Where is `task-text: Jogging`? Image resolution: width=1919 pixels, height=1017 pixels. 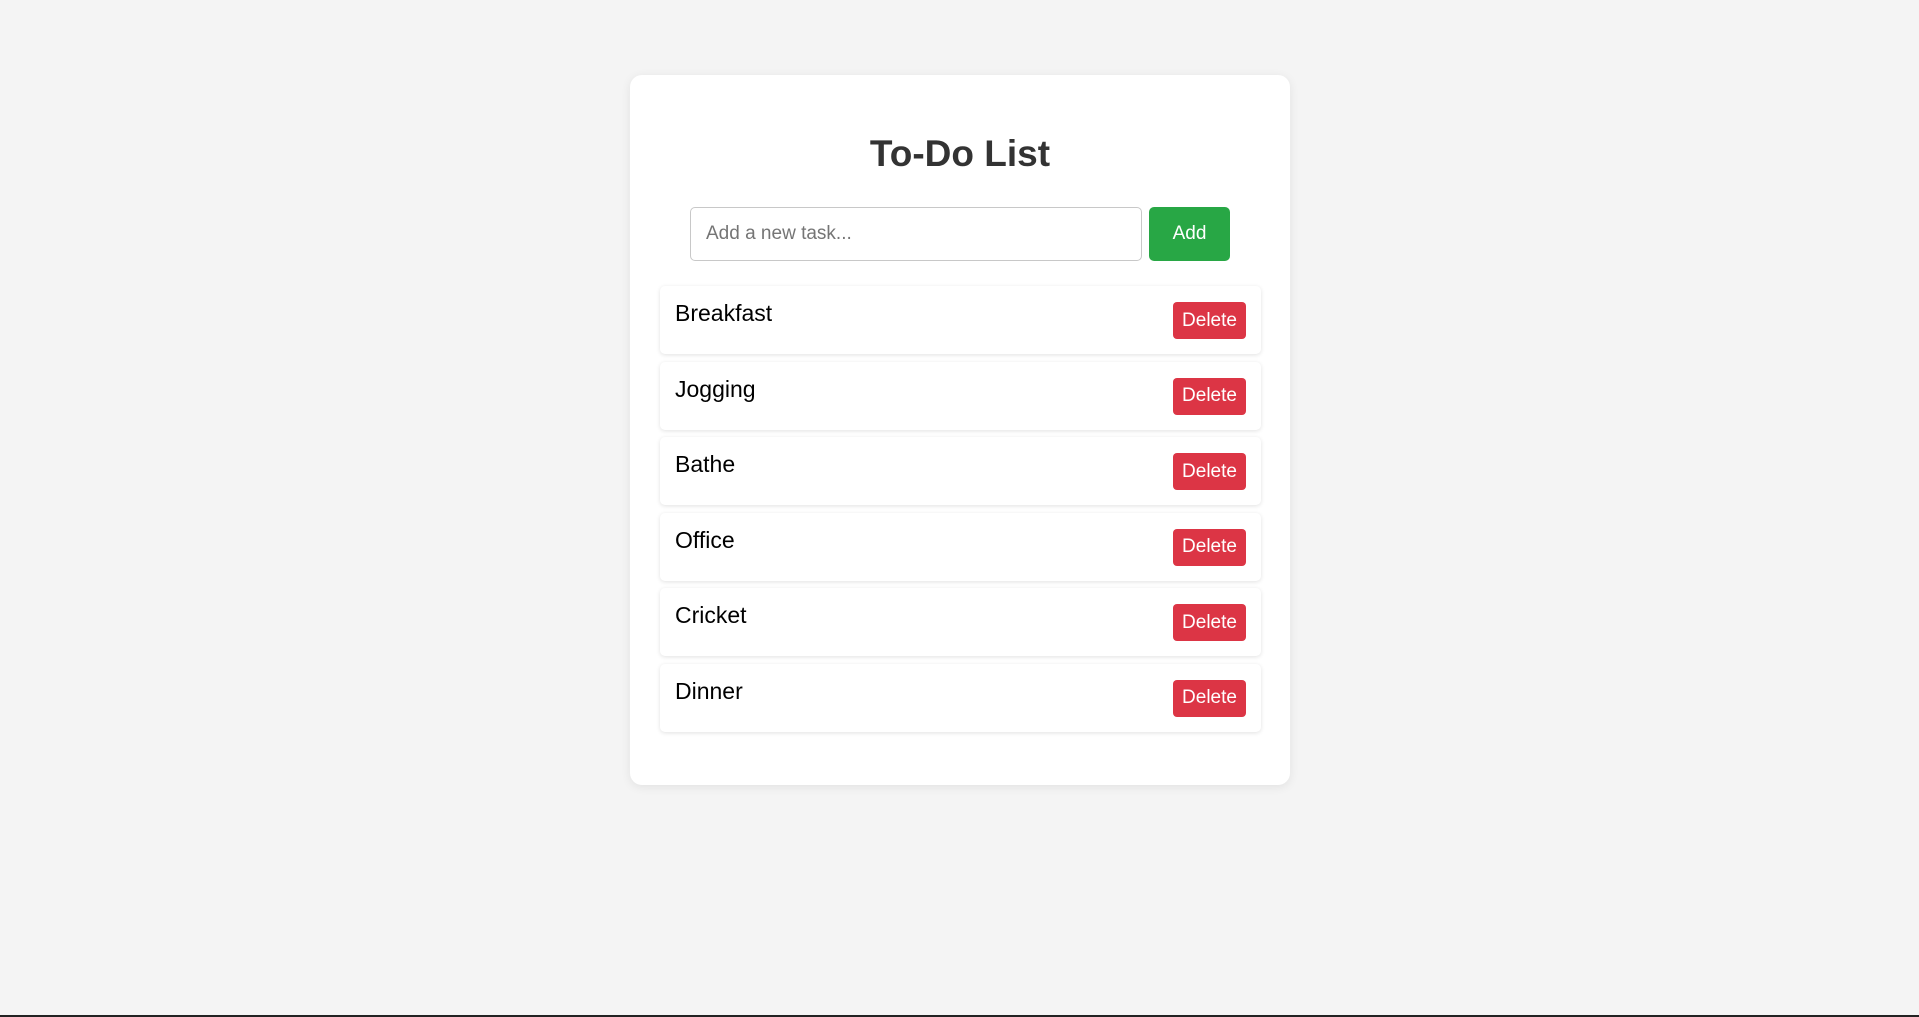
task-text: Jogging is located at coordinates (715, 388).